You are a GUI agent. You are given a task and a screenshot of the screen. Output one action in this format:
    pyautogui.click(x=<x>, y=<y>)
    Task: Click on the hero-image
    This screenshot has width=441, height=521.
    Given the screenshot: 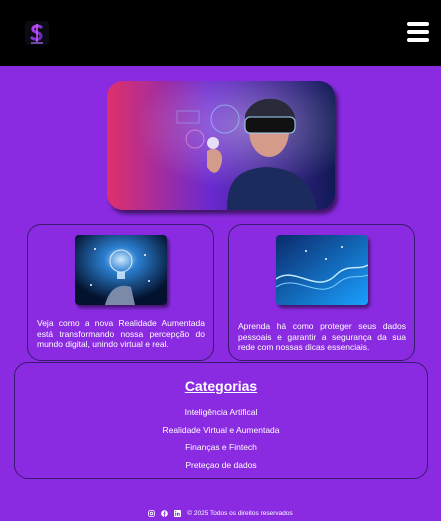 What is the action you would take?
    pyautogui.click(x=221, y=145)
    